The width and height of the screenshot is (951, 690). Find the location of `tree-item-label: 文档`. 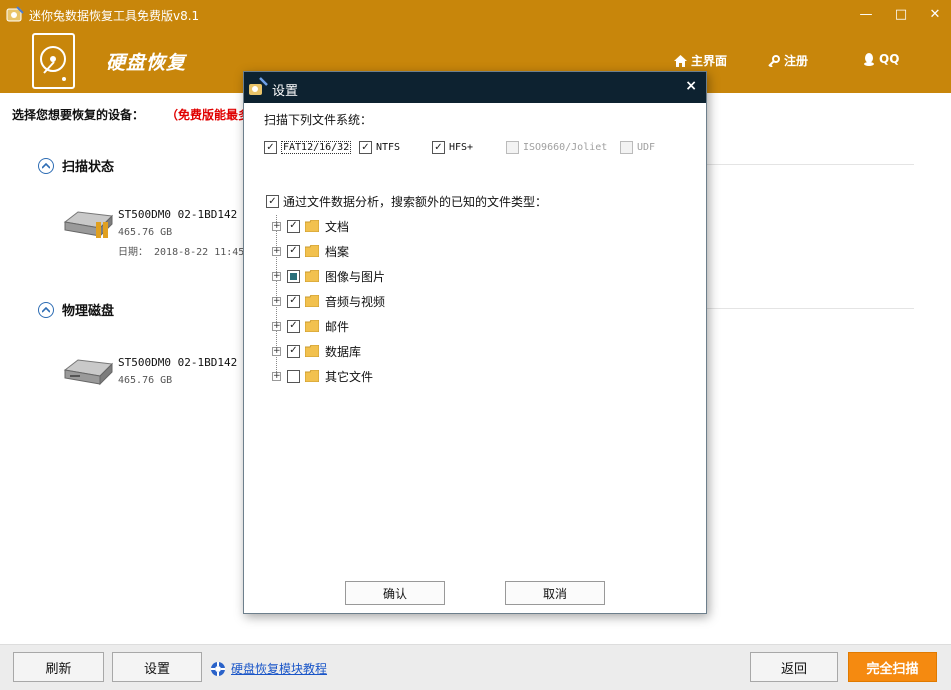

tree-item-label: 文档 is located at coordinates (337, 226).